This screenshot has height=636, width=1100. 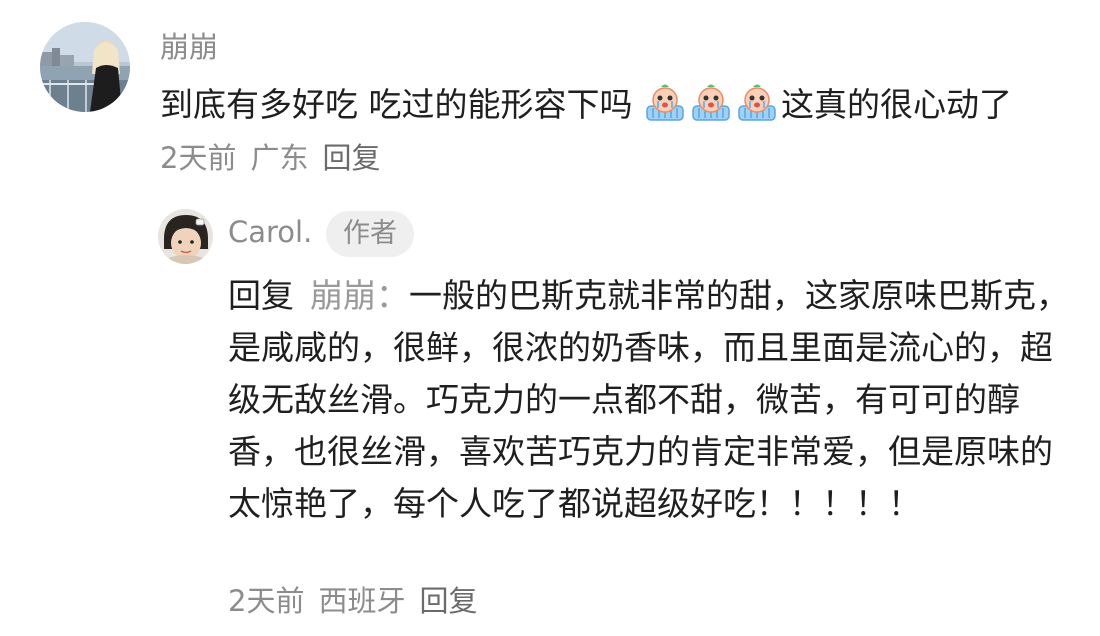 I want to click on username: 崩崩, so click(x=189, y=45).